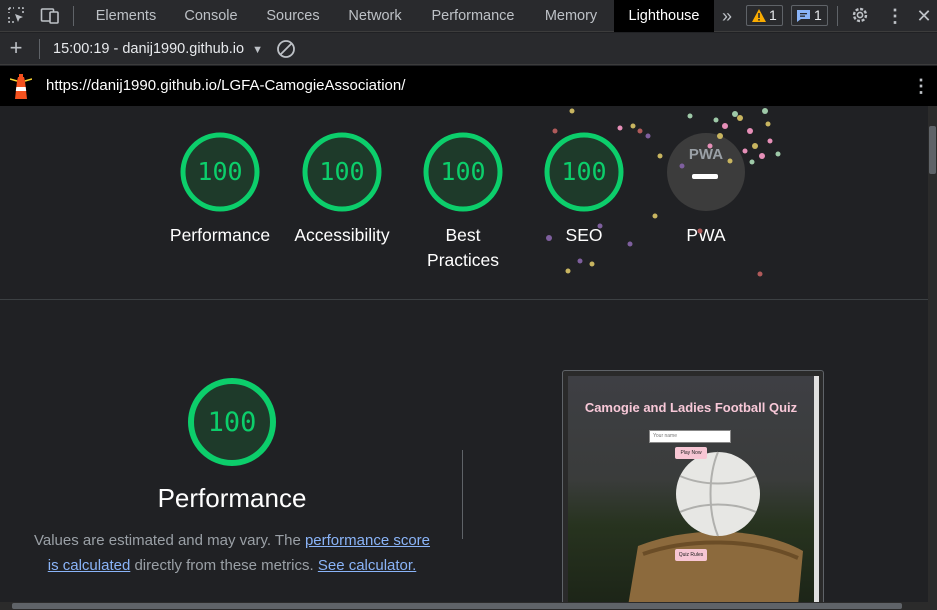 The height and width of the screenshot is (610, 937). Describe the element at coordinates (89, 565) in the screenshot. I see `performance-score-link-cont: is calculated` at that location.